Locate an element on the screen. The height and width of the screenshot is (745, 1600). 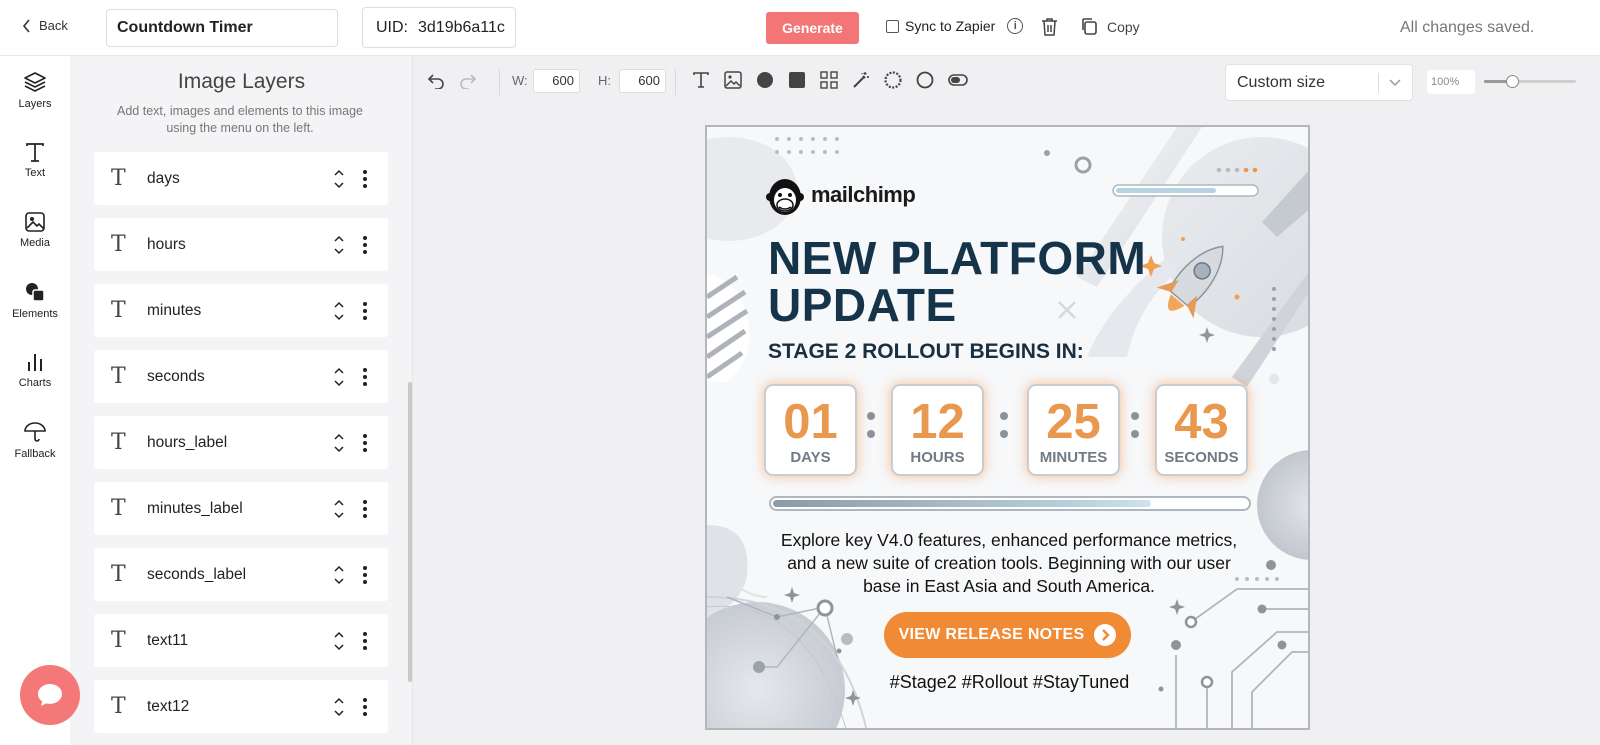
delete-button is located at coordinates (1049, 29).